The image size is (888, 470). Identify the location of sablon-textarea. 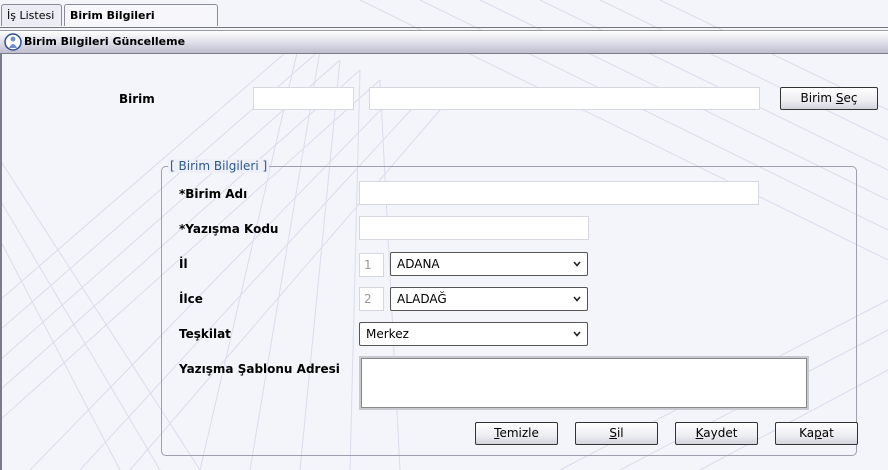
(584, 383).